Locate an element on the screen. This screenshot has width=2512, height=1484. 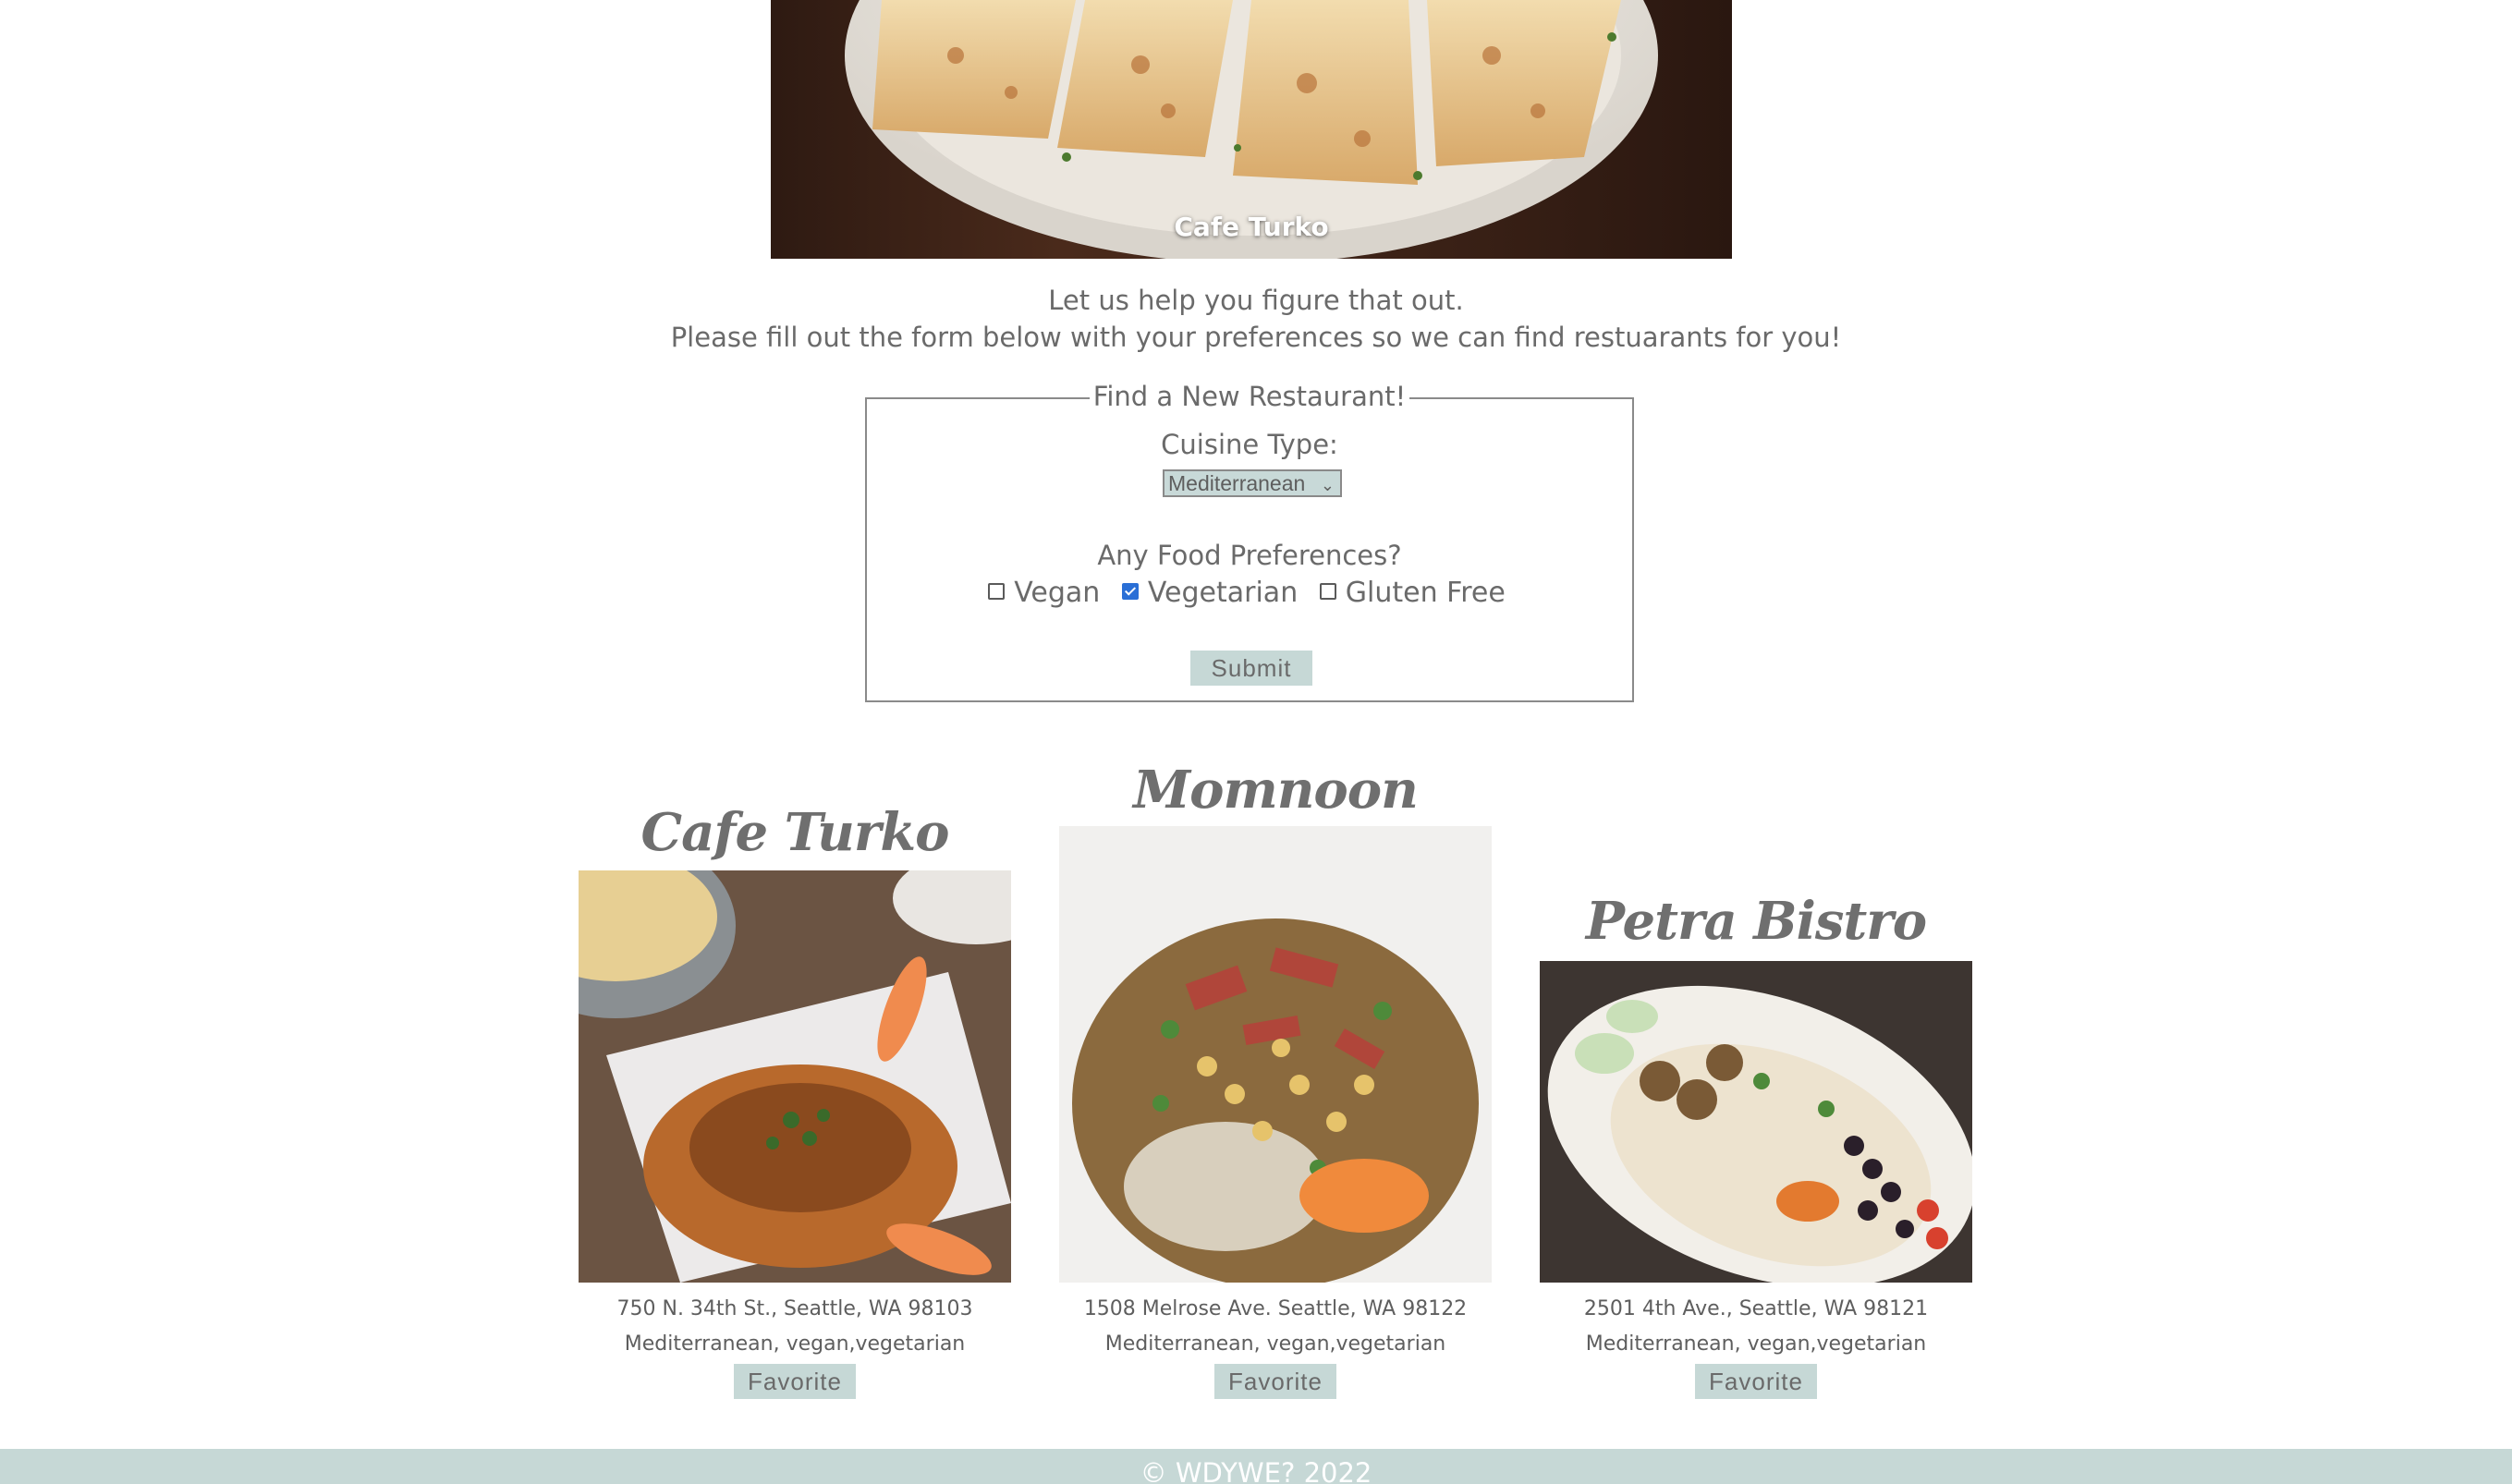
card-title-cafe-turko: Cafe Turko is located at coordinates (795, 832).